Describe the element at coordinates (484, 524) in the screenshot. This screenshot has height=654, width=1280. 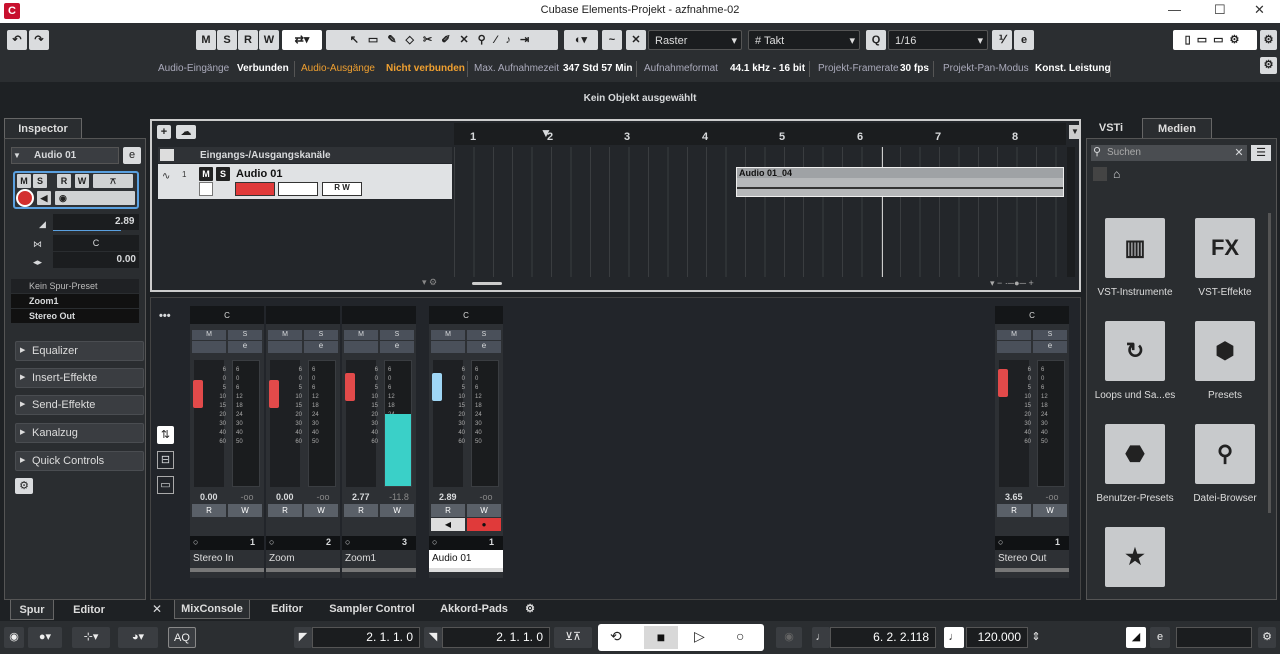
I see `record-enable-button: ●` at that location.